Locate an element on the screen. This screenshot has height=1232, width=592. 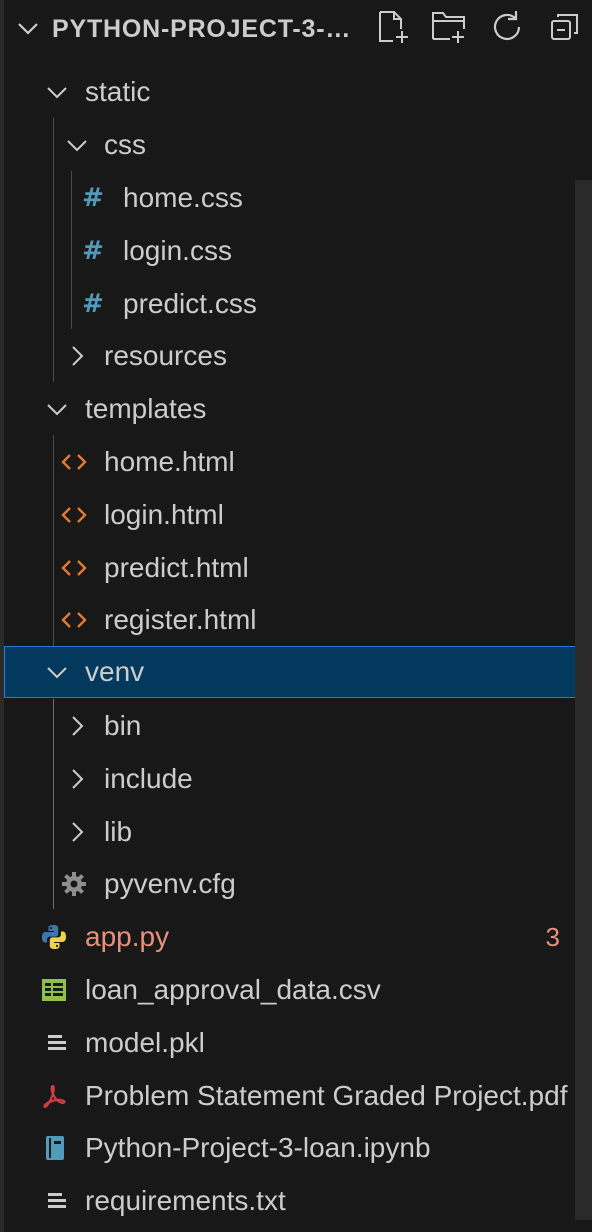
tree-item-label: model.pkl is located at coordinates (145, 1042).